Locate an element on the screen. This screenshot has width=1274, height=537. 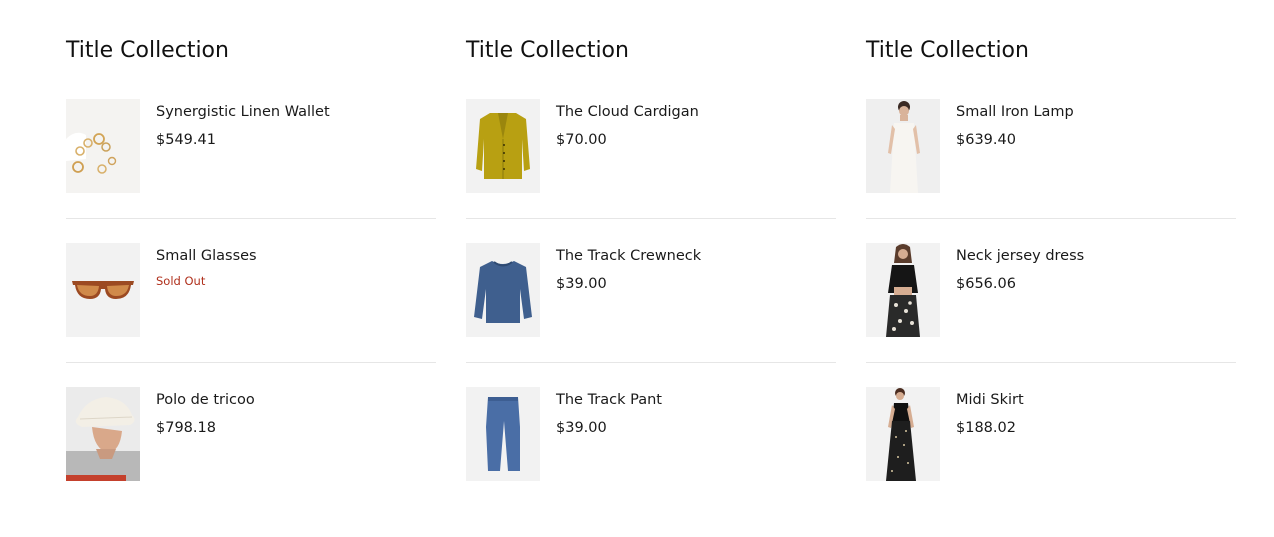
product-name: Polo de tricoo is located at coordinates (205, 400).